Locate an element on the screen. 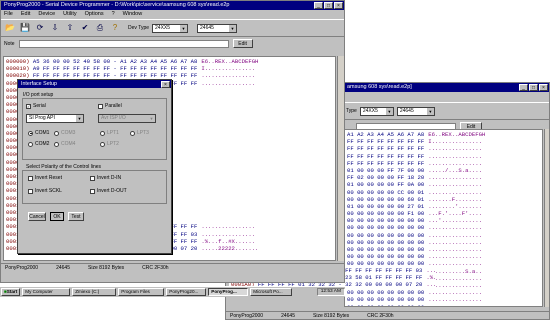 The width and height of the screenshot is (550, 320). menu-utility: Utility is located at coordinates (69, 14).